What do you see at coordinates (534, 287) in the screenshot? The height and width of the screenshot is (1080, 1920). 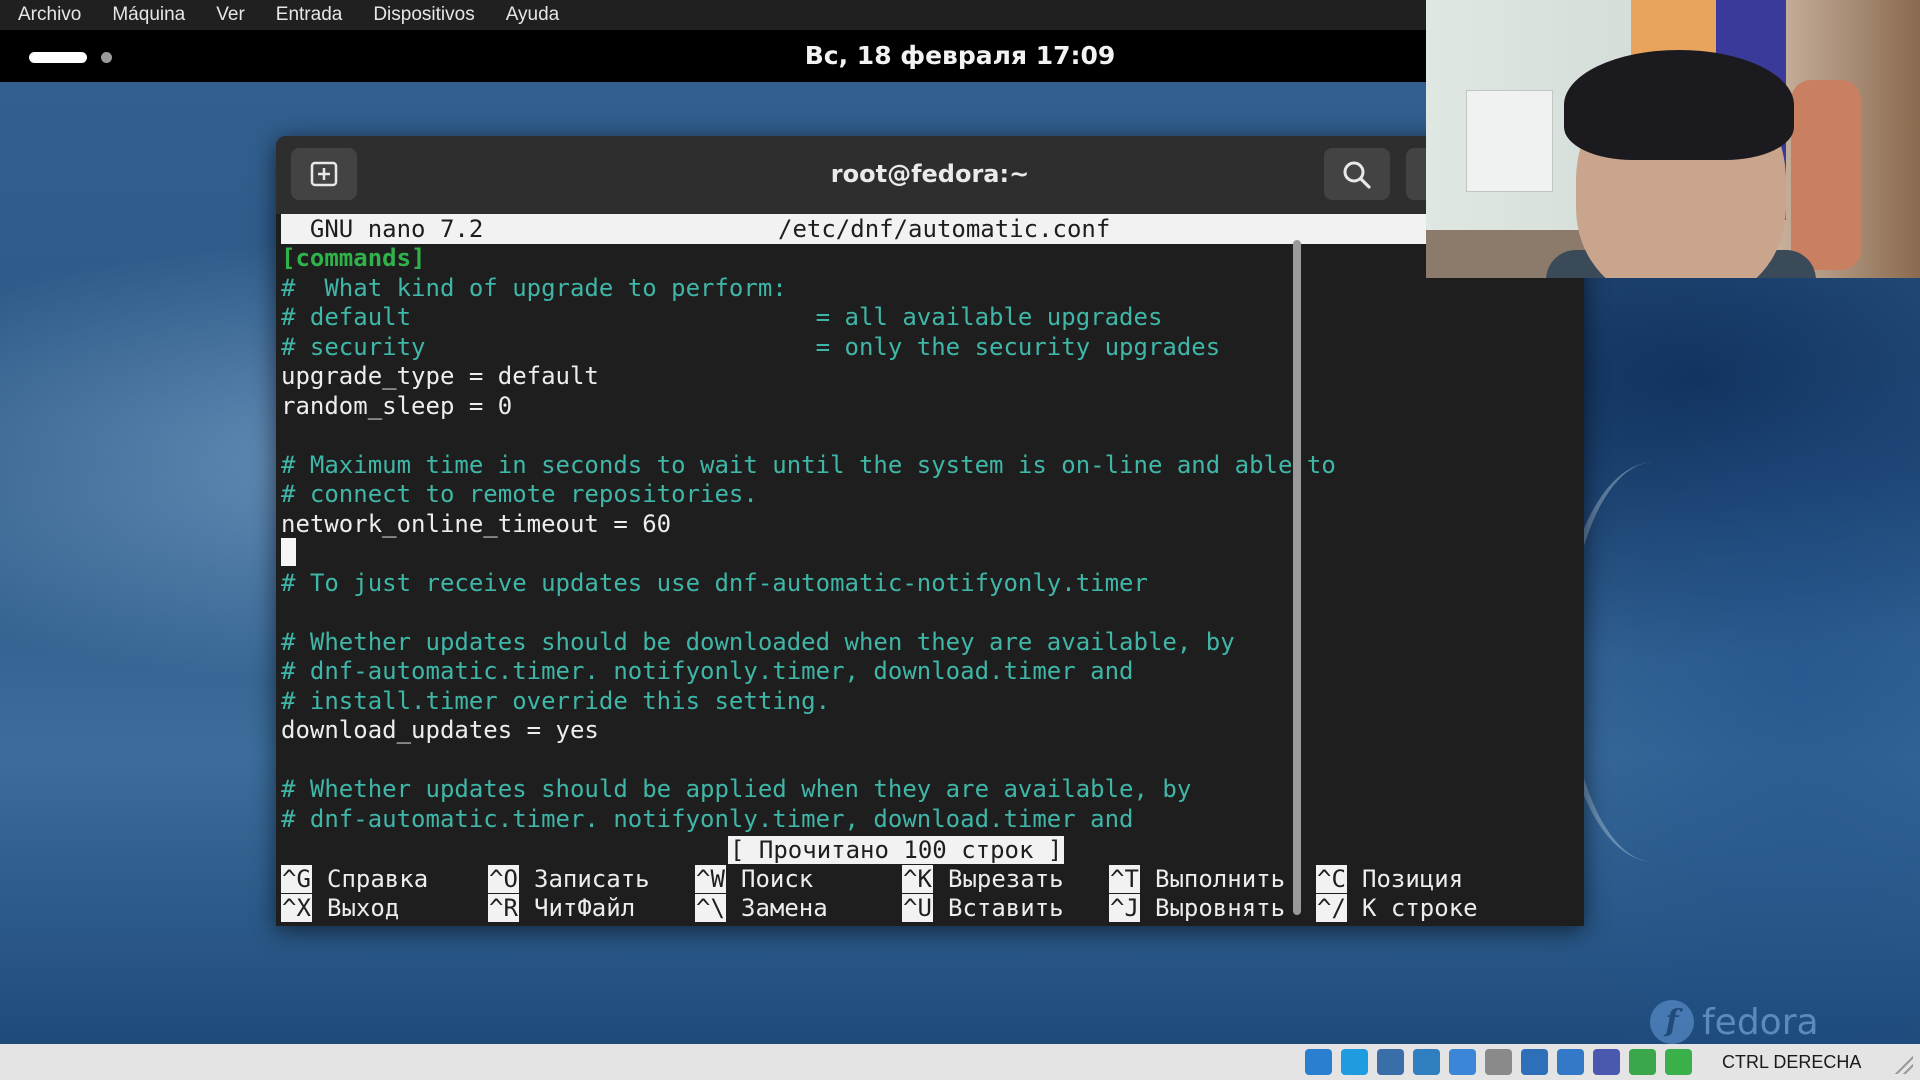 I see `nano-line: # What kind of upgrade to perform:` at bounding box center [534, 287].